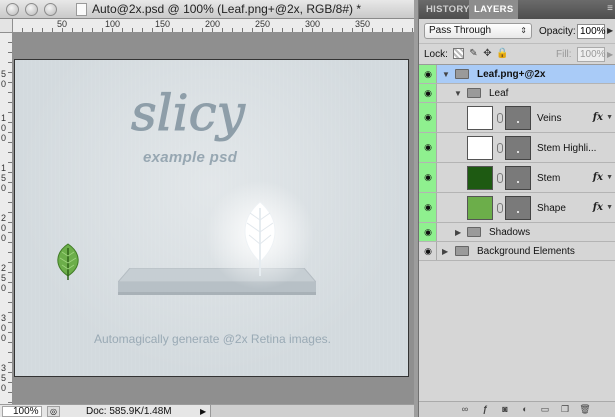 The image size is (615, 417). I want to click on new-group-folder-icon: ▭, so click(545, 409).